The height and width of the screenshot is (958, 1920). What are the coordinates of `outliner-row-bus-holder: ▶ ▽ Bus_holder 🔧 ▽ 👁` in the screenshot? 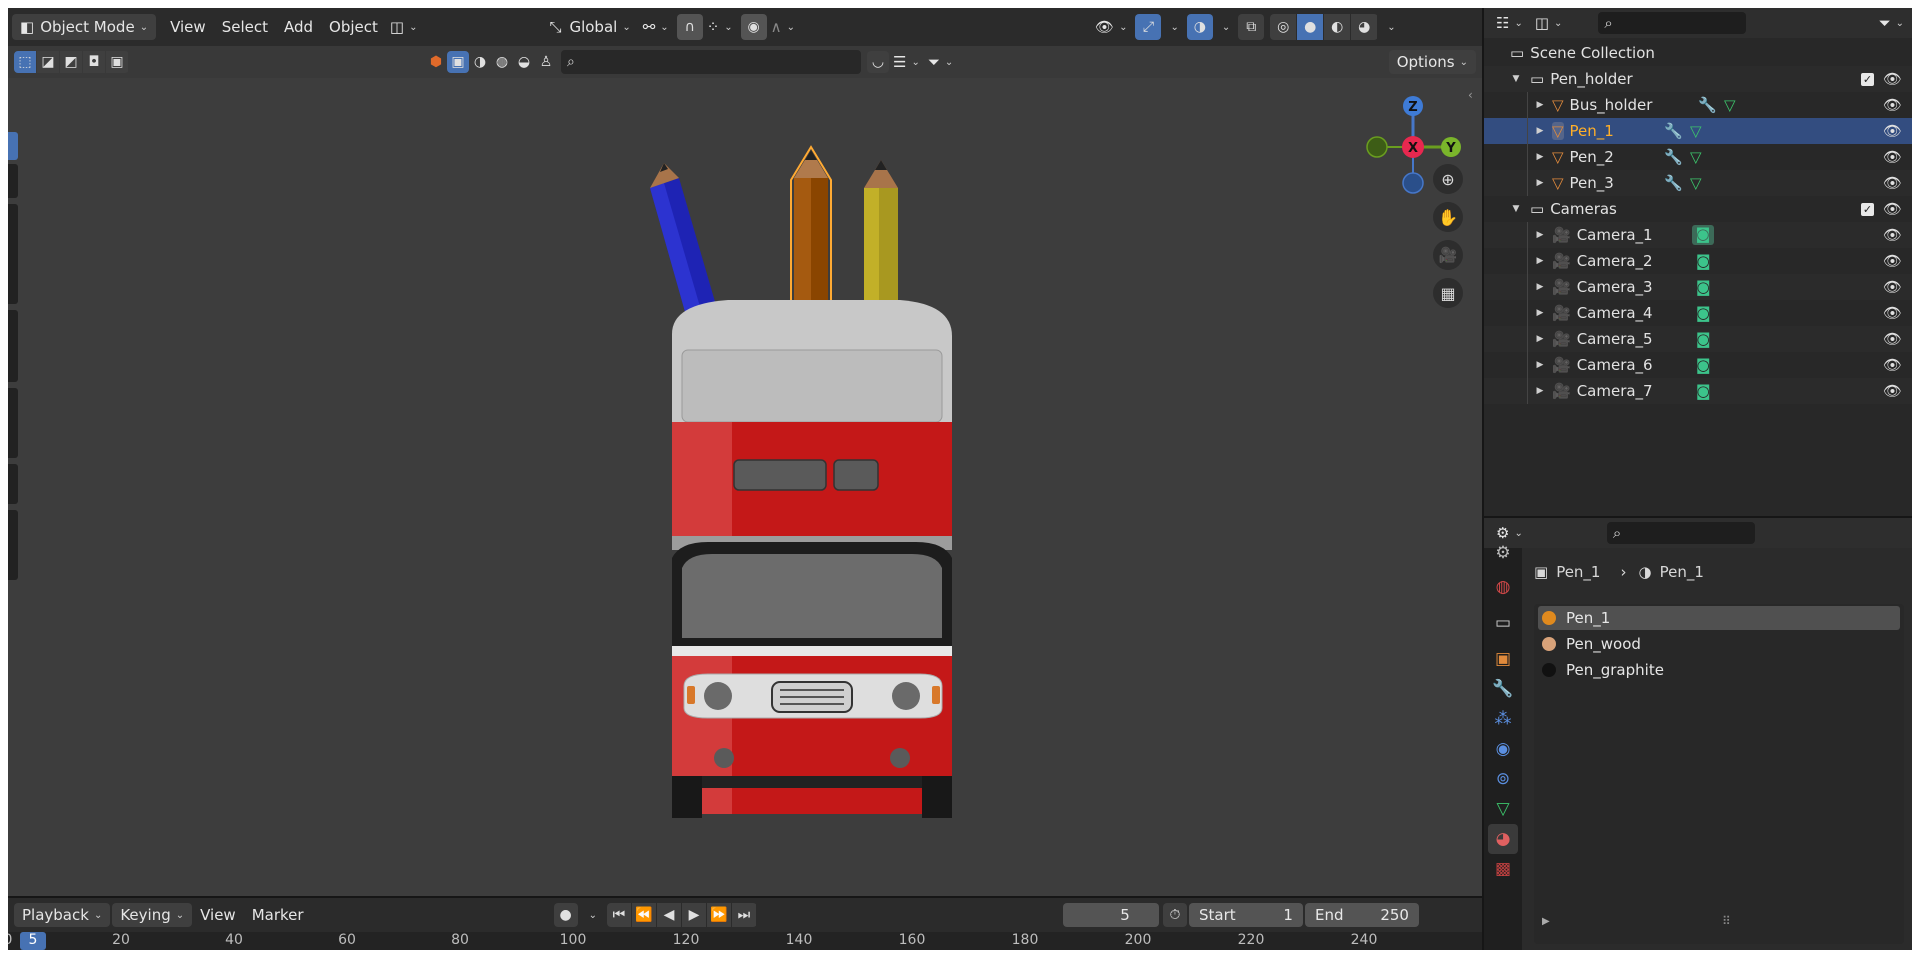 It's located at (1698, 105).